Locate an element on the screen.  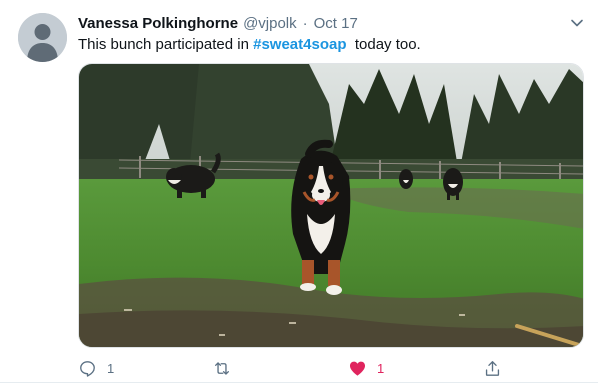
more-options-button is located at coordinates (577, 23).